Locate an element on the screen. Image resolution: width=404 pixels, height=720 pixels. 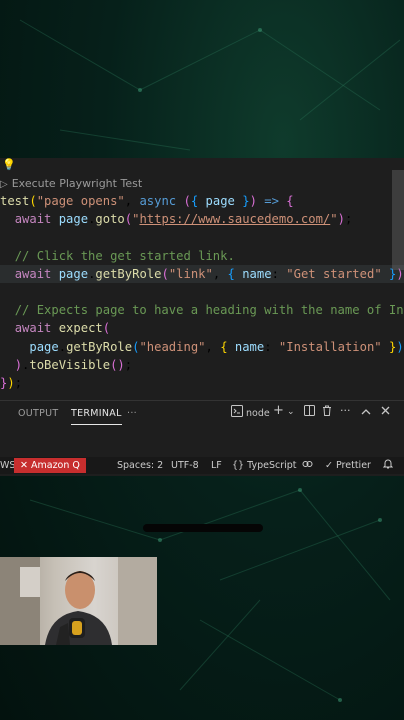
tab-output: OUTPUT is located at coordinates (38, 413).